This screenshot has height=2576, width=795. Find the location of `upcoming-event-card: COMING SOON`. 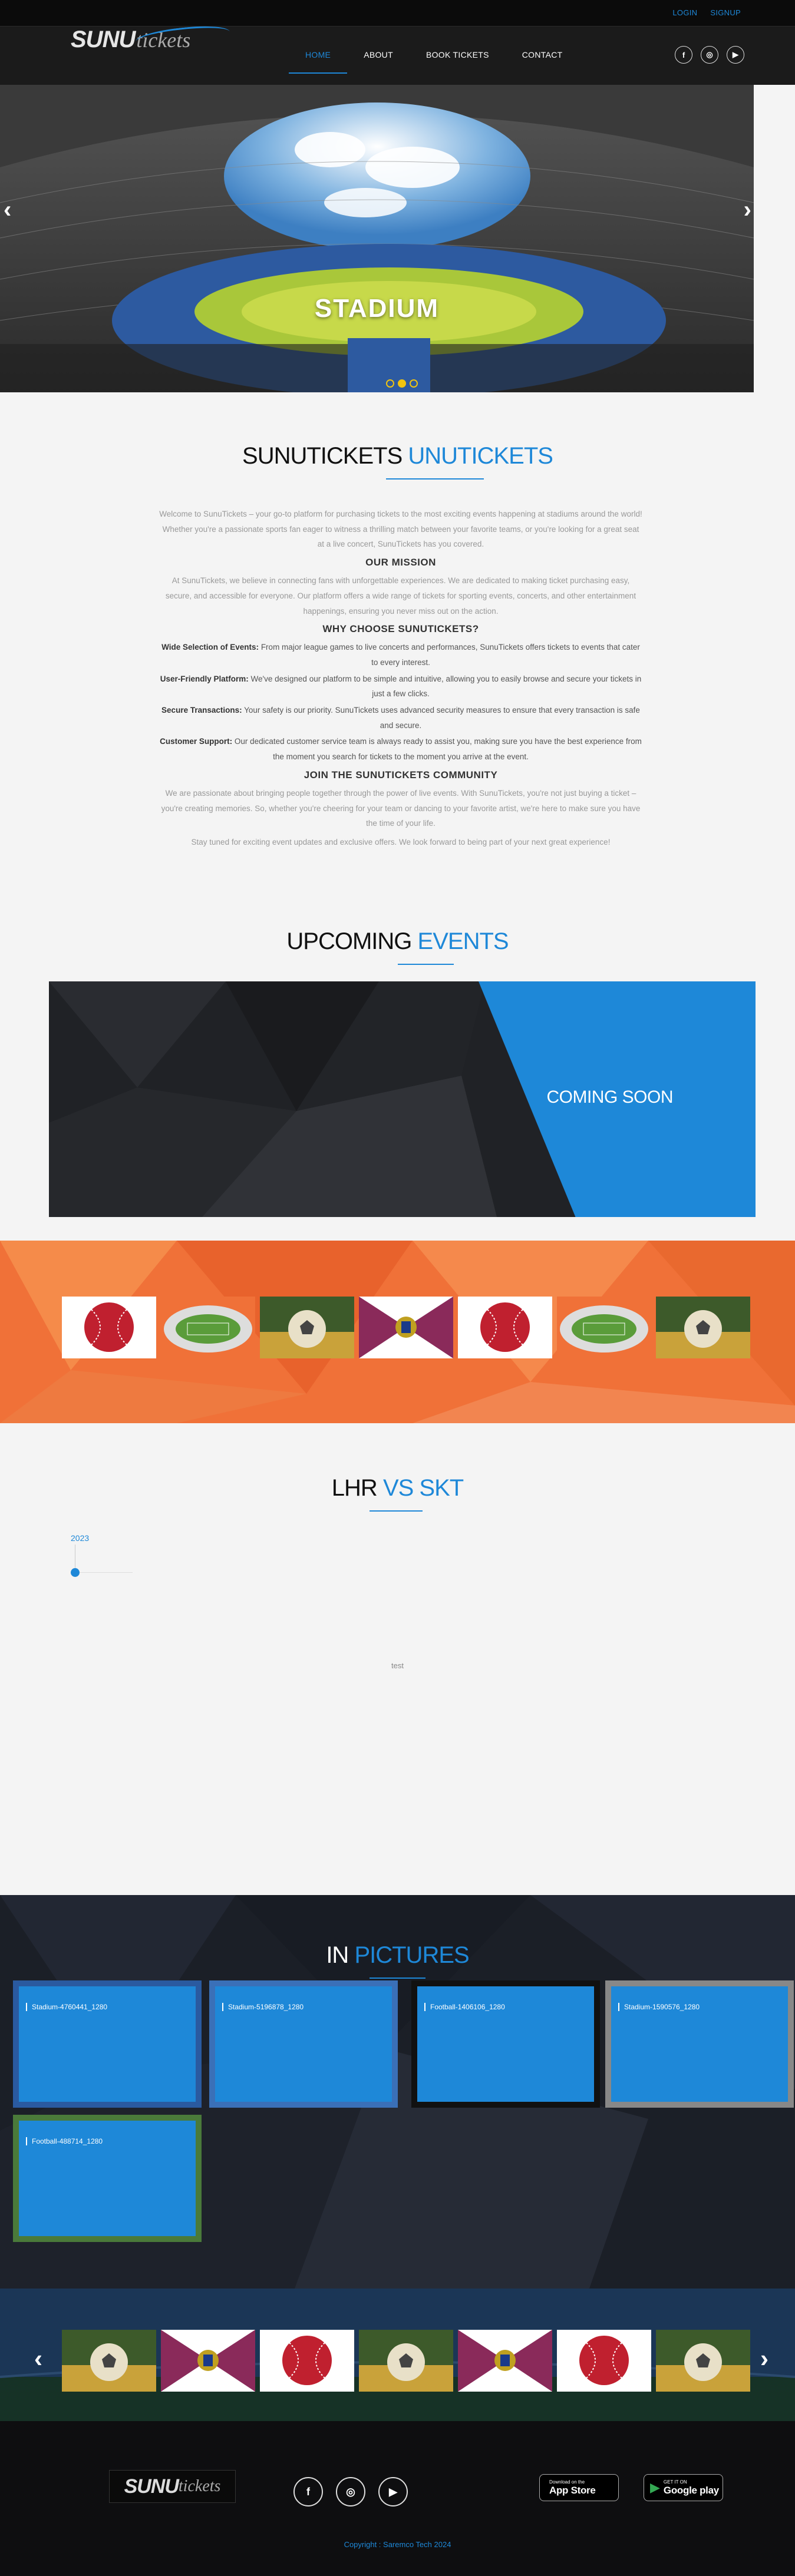

upcoming-event-card: COMING SOON is located at coordinates (402, 1099).